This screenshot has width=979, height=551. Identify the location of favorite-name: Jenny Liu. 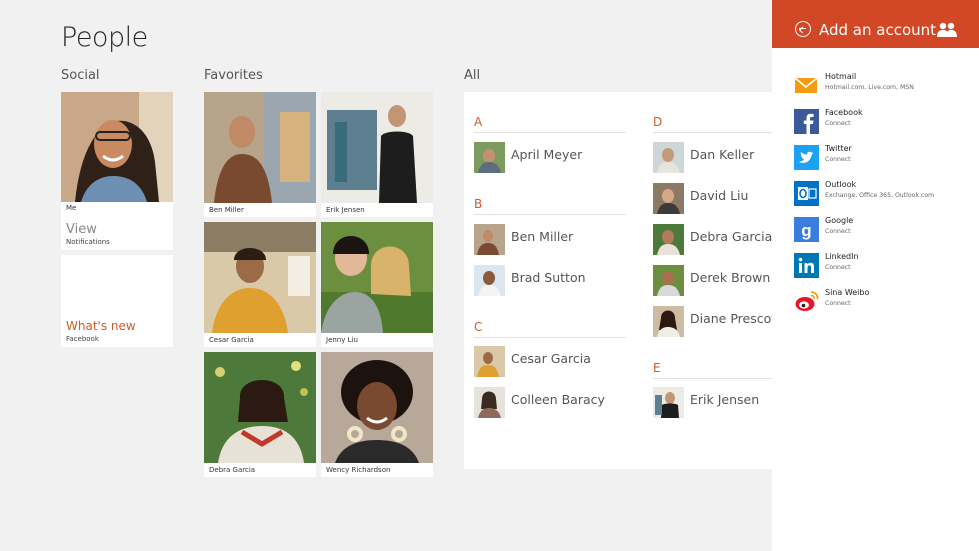
(342, 340).